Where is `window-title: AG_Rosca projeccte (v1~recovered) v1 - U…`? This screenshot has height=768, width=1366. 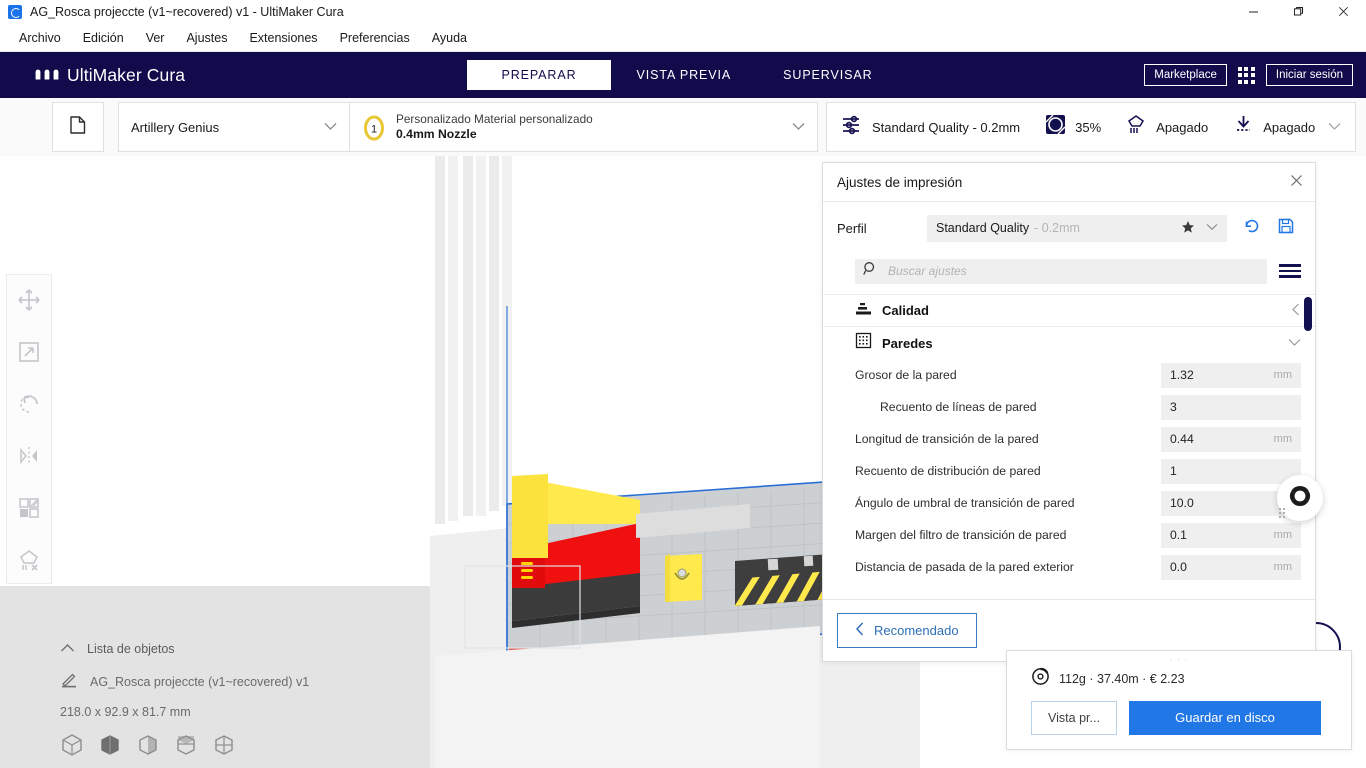 window-title: AG_Rosca projeccte (v1~recovered) v1 - U… is located at coordinates (187, 11).